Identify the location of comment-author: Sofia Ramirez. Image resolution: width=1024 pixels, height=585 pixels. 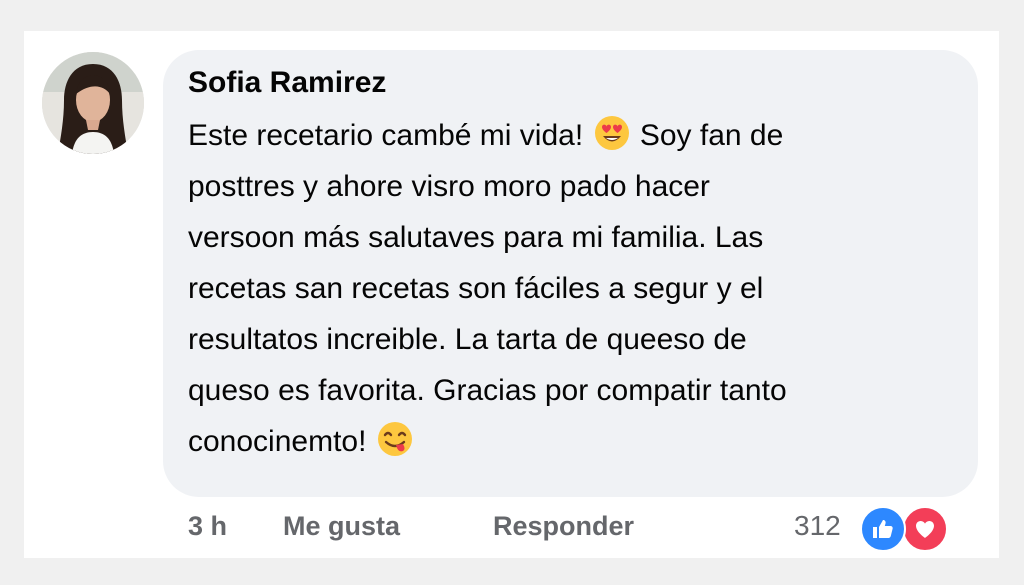
(287, 83).